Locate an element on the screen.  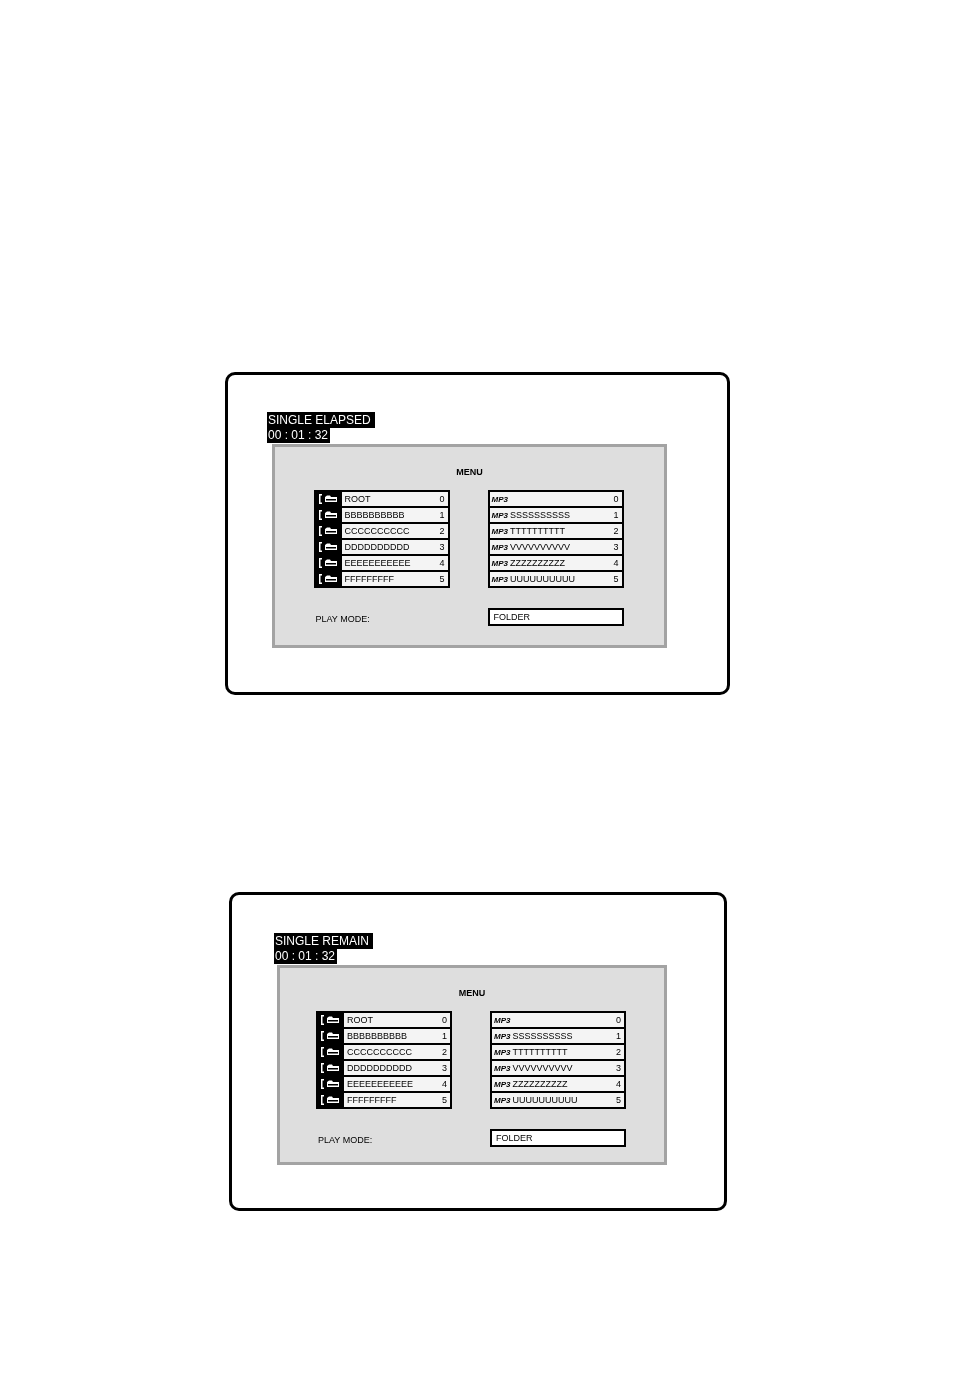
status-label: SINGLE REMAIN is located at coordinates (324, 941).